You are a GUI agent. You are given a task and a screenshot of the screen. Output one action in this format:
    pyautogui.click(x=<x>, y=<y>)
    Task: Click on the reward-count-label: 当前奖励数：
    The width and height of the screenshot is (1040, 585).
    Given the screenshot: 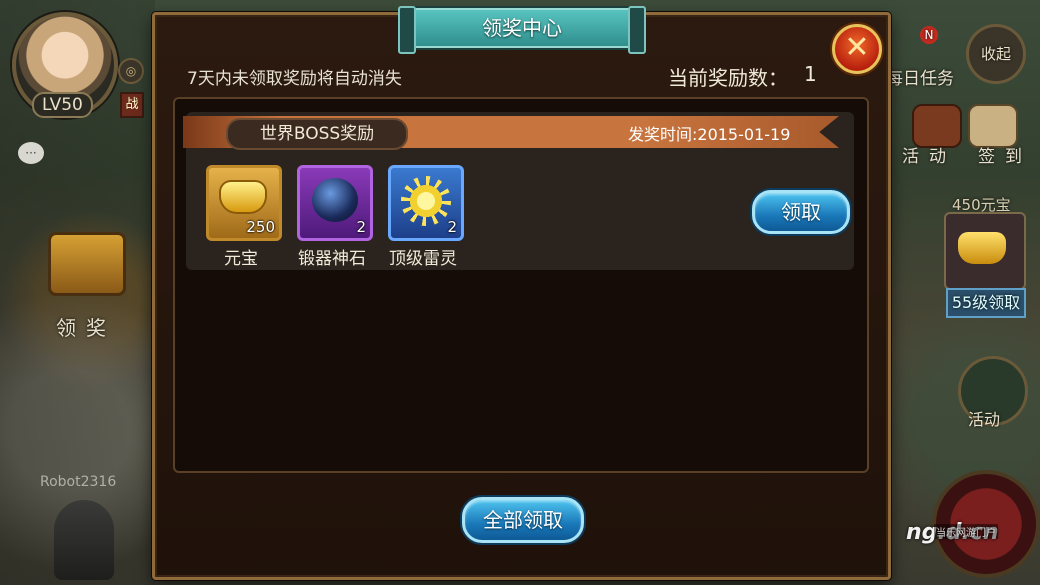 What is the action you would take?
    pyautogui.click(x=728, y=78)
    